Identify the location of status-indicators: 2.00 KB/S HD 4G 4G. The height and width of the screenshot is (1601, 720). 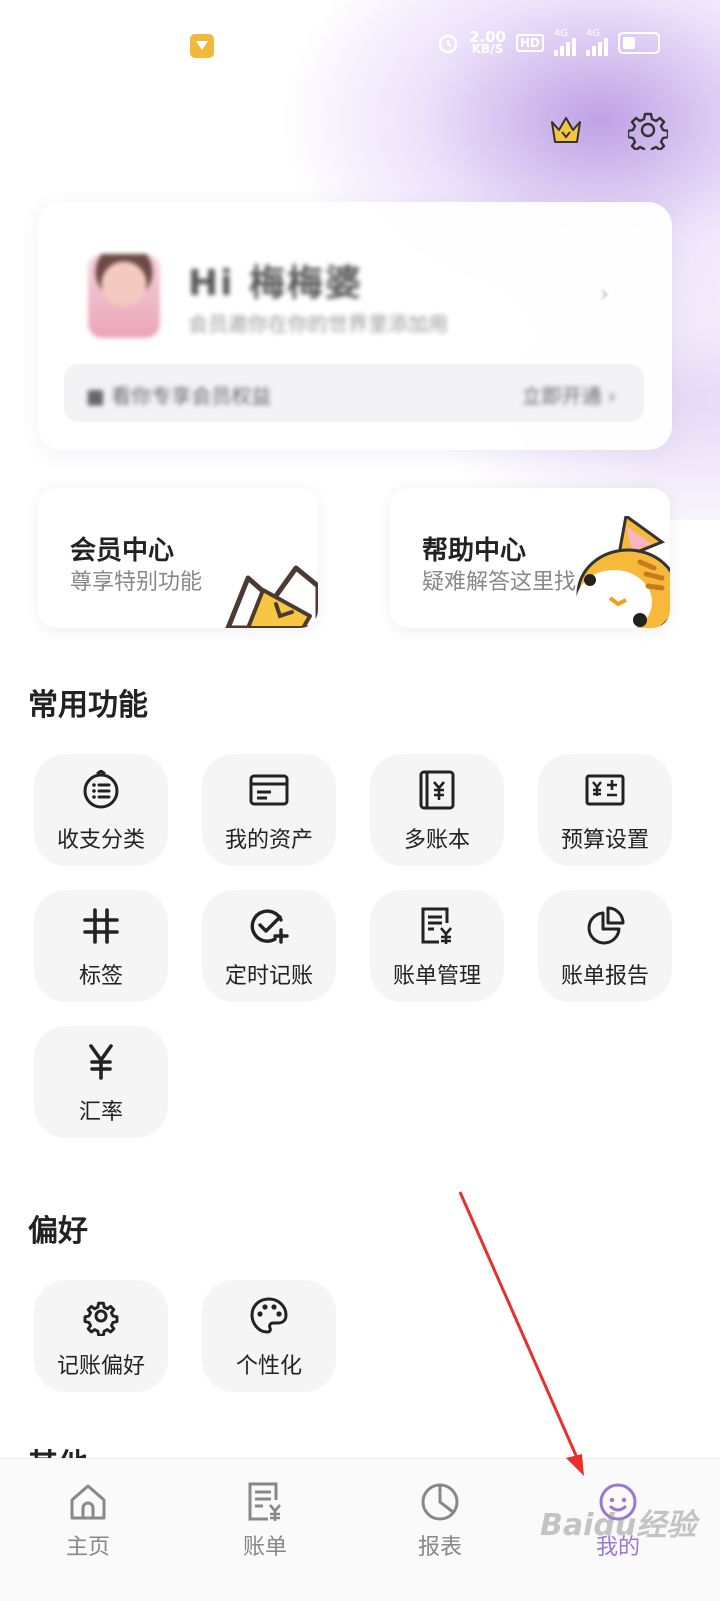
(548, 42).